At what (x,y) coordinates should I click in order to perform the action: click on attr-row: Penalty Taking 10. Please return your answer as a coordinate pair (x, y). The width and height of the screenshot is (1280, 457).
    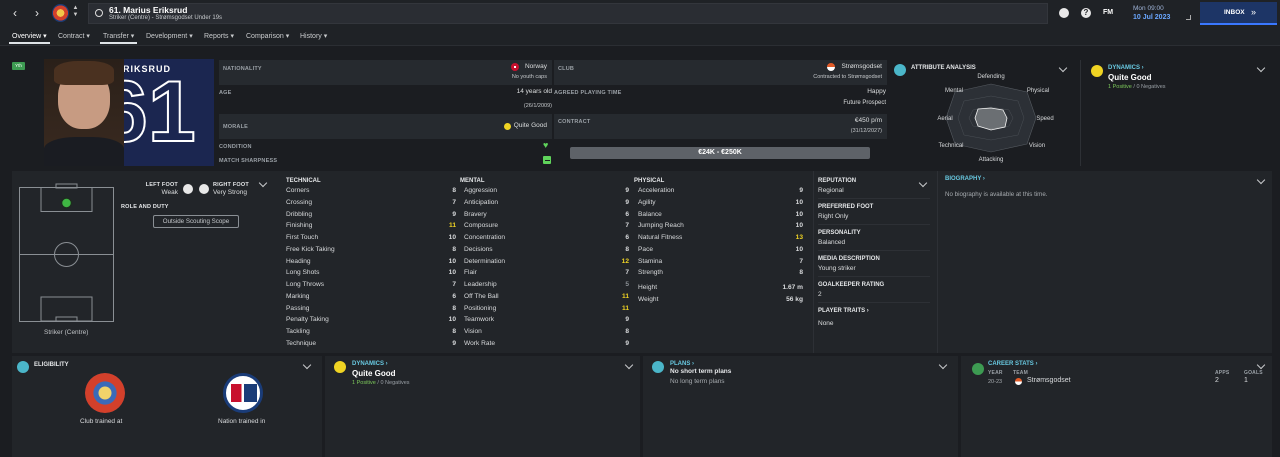
    Looking at the image, I should click on (371, 321).